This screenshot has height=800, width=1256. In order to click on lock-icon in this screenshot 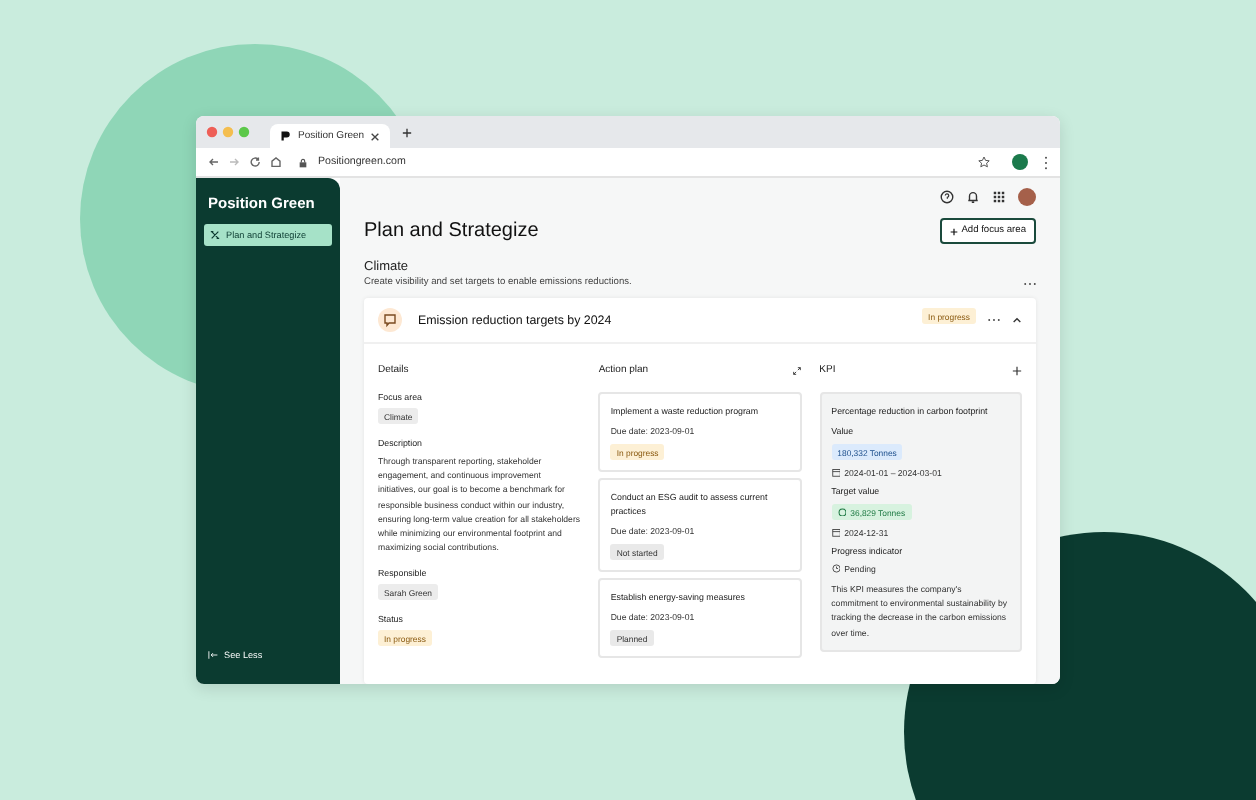, I will do `click(303, 162)`.